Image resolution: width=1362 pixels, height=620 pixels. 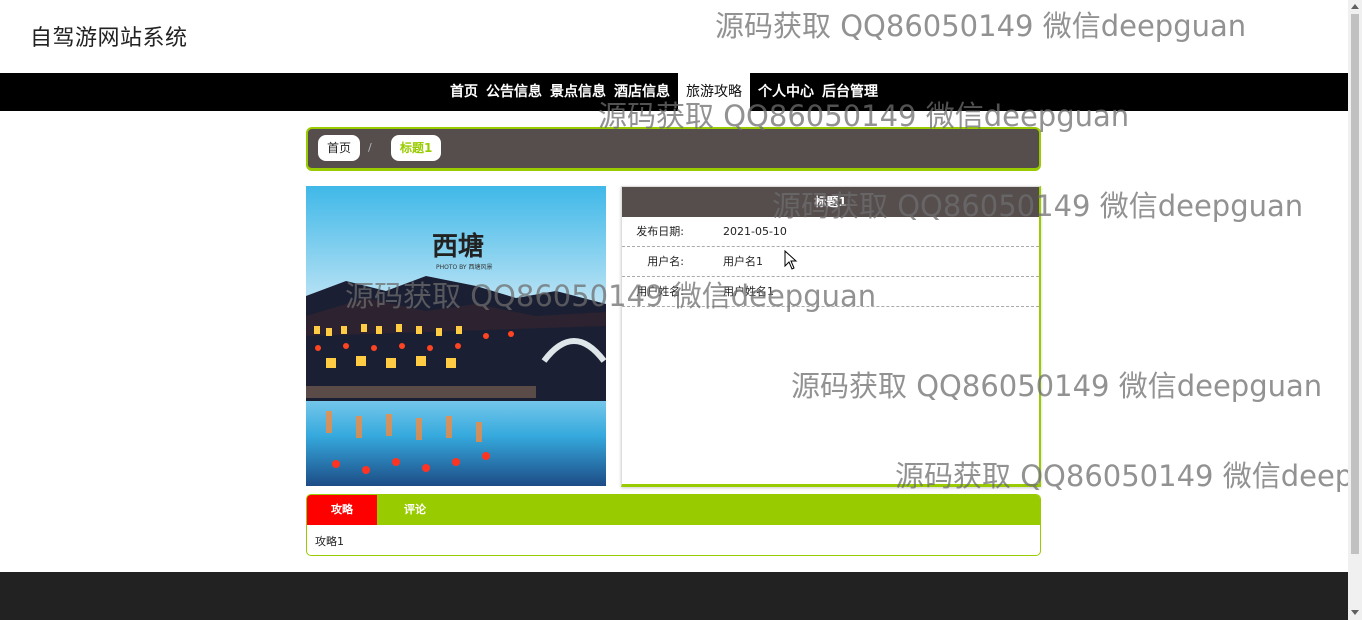 I want to click on info-row-user-fullname: 用户姓名: 用户姓名1, so click(x=830, y=292).